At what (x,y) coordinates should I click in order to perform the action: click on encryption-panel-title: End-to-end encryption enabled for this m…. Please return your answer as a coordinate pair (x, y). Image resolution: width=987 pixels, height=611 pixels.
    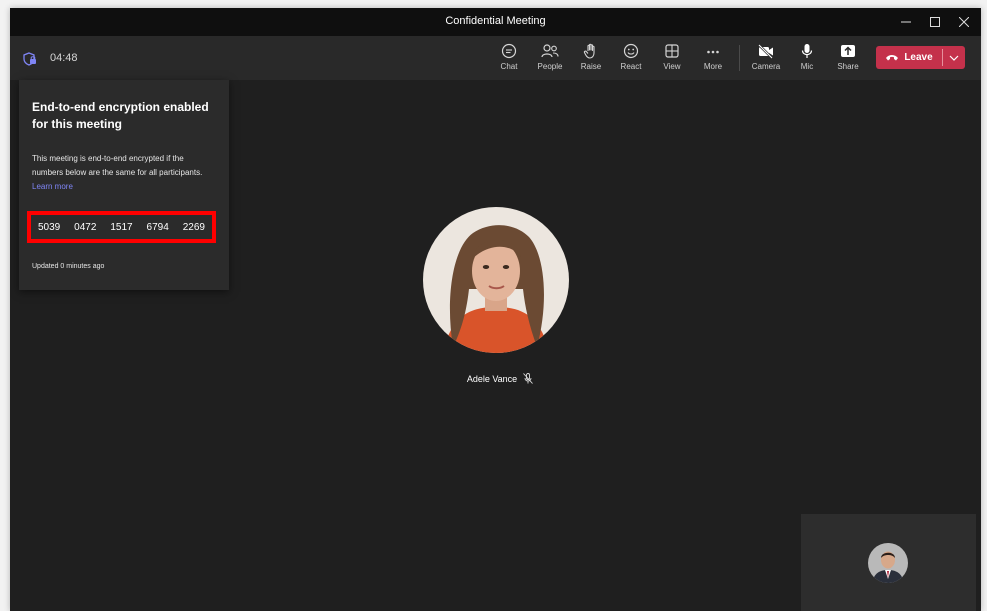
    Looking at the image, I should click on (120, 115).